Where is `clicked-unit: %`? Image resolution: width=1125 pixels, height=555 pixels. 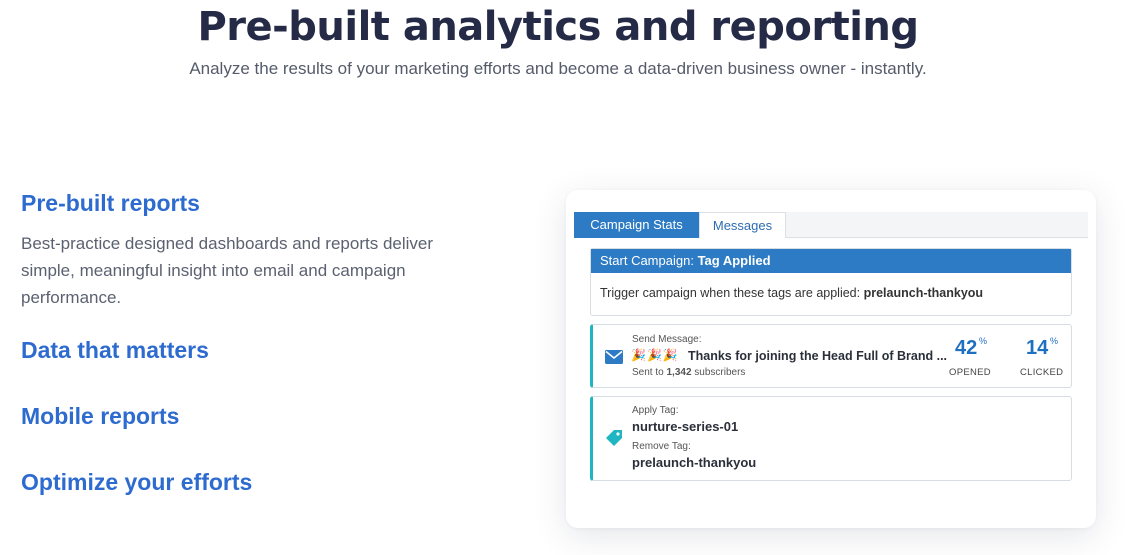 clicked-unit: % is located at coordinates (1054, 341).